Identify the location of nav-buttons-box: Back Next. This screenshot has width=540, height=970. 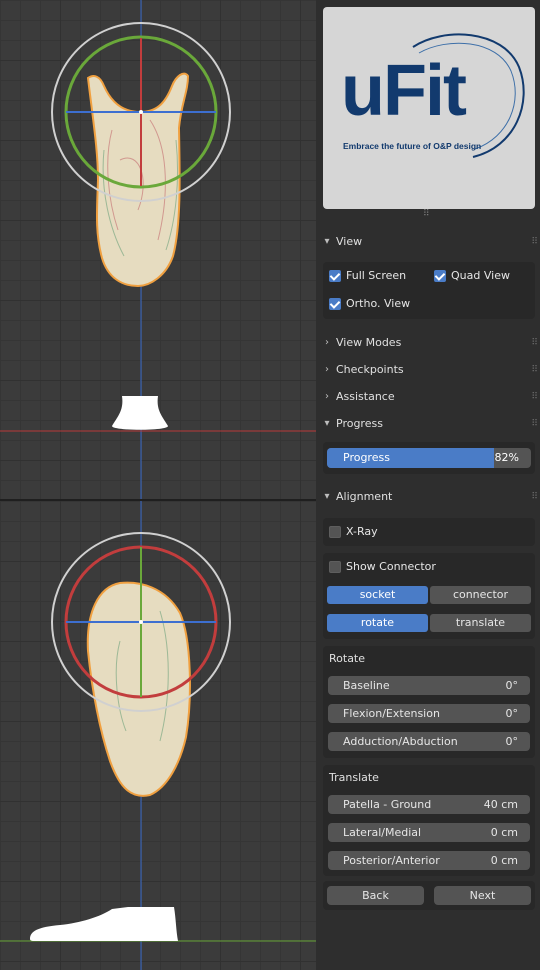
(429, 895).